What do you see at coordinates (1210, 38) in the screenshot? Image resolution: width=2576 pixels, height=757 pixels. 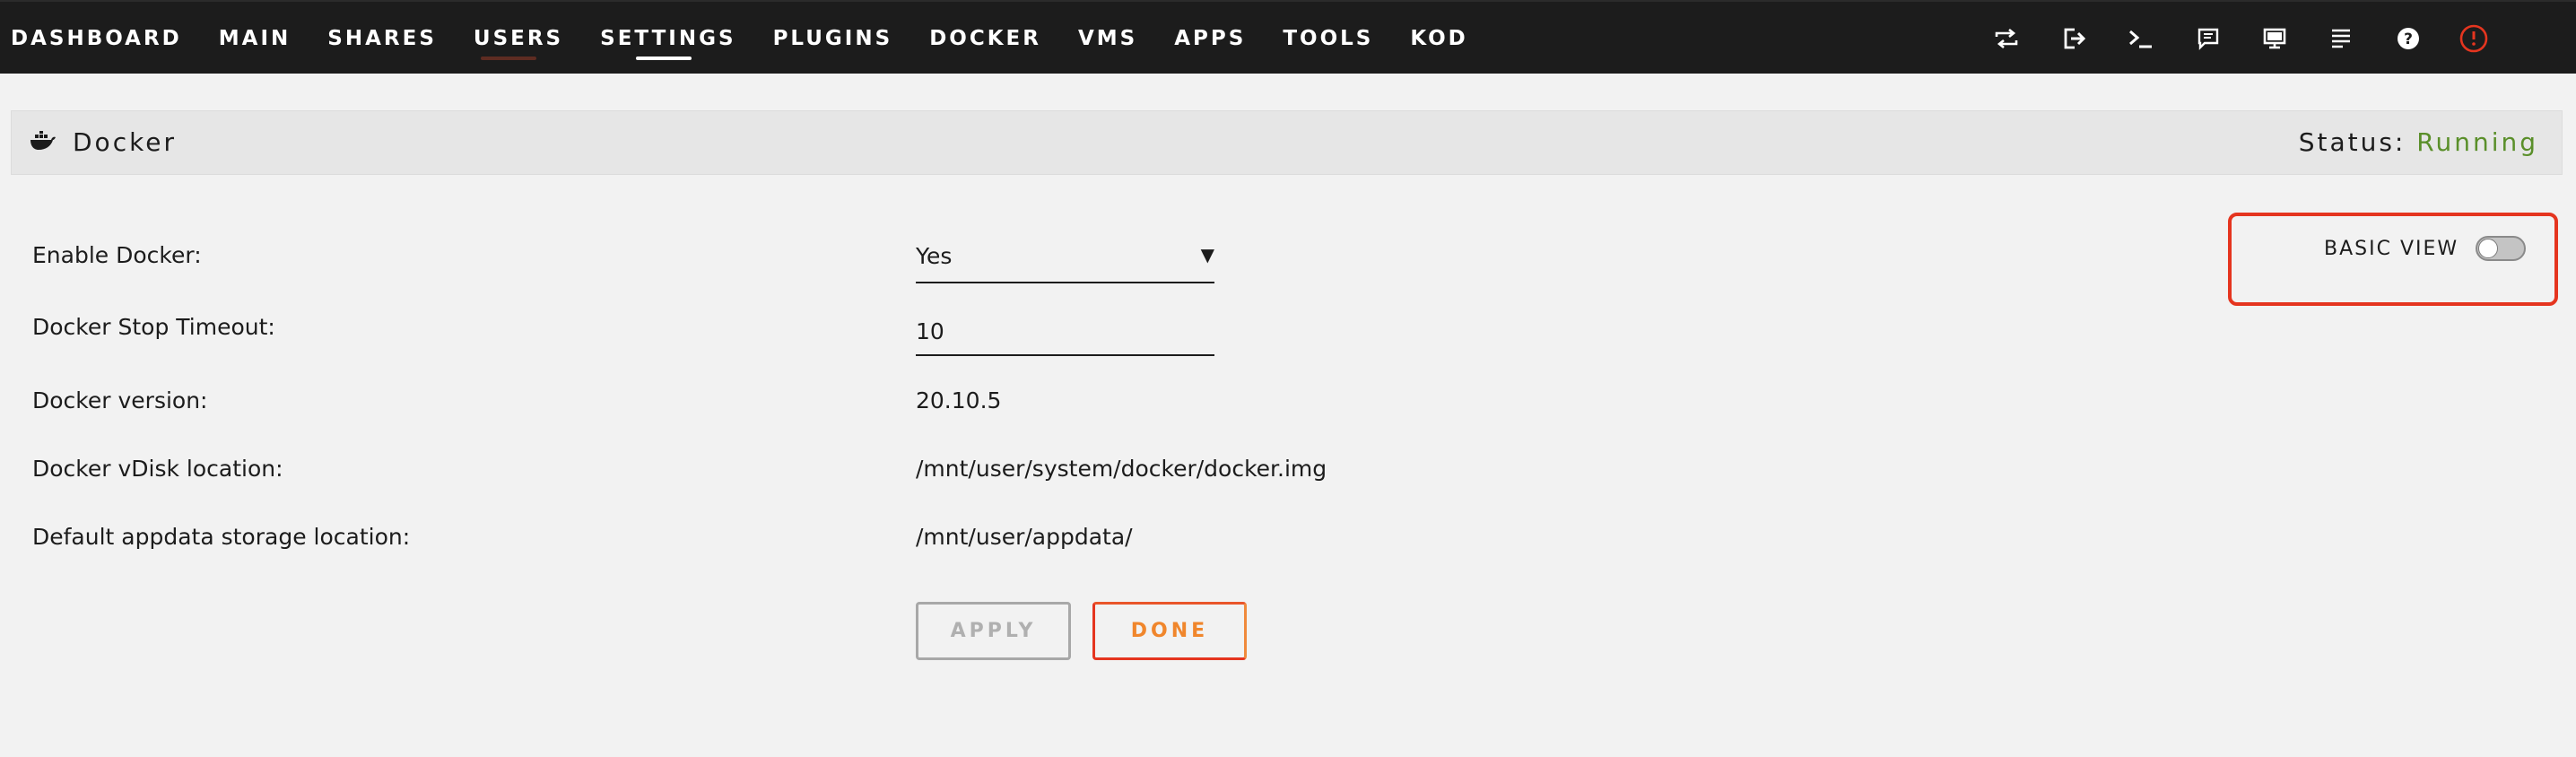 I see `nav-item-apps: APPS` at bounding box center [1210, 38].